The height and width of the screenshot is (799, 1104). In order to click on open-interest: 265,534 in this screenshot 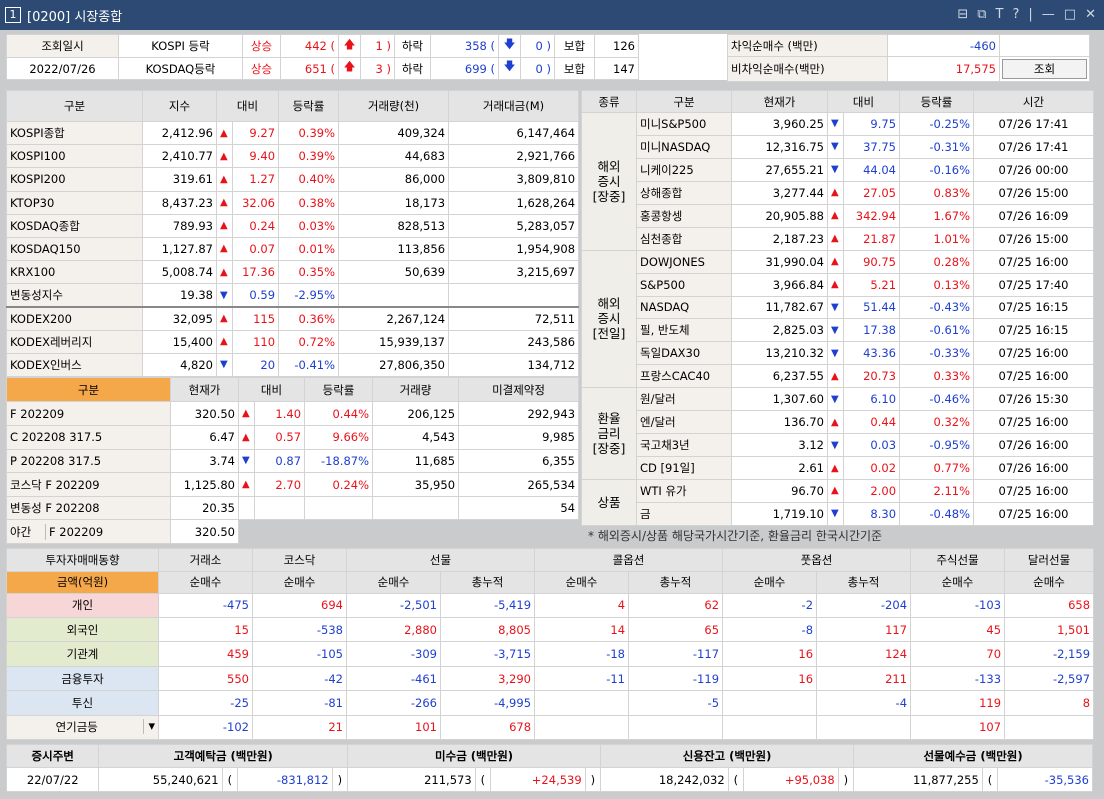, I will do `click(519, 484)`.